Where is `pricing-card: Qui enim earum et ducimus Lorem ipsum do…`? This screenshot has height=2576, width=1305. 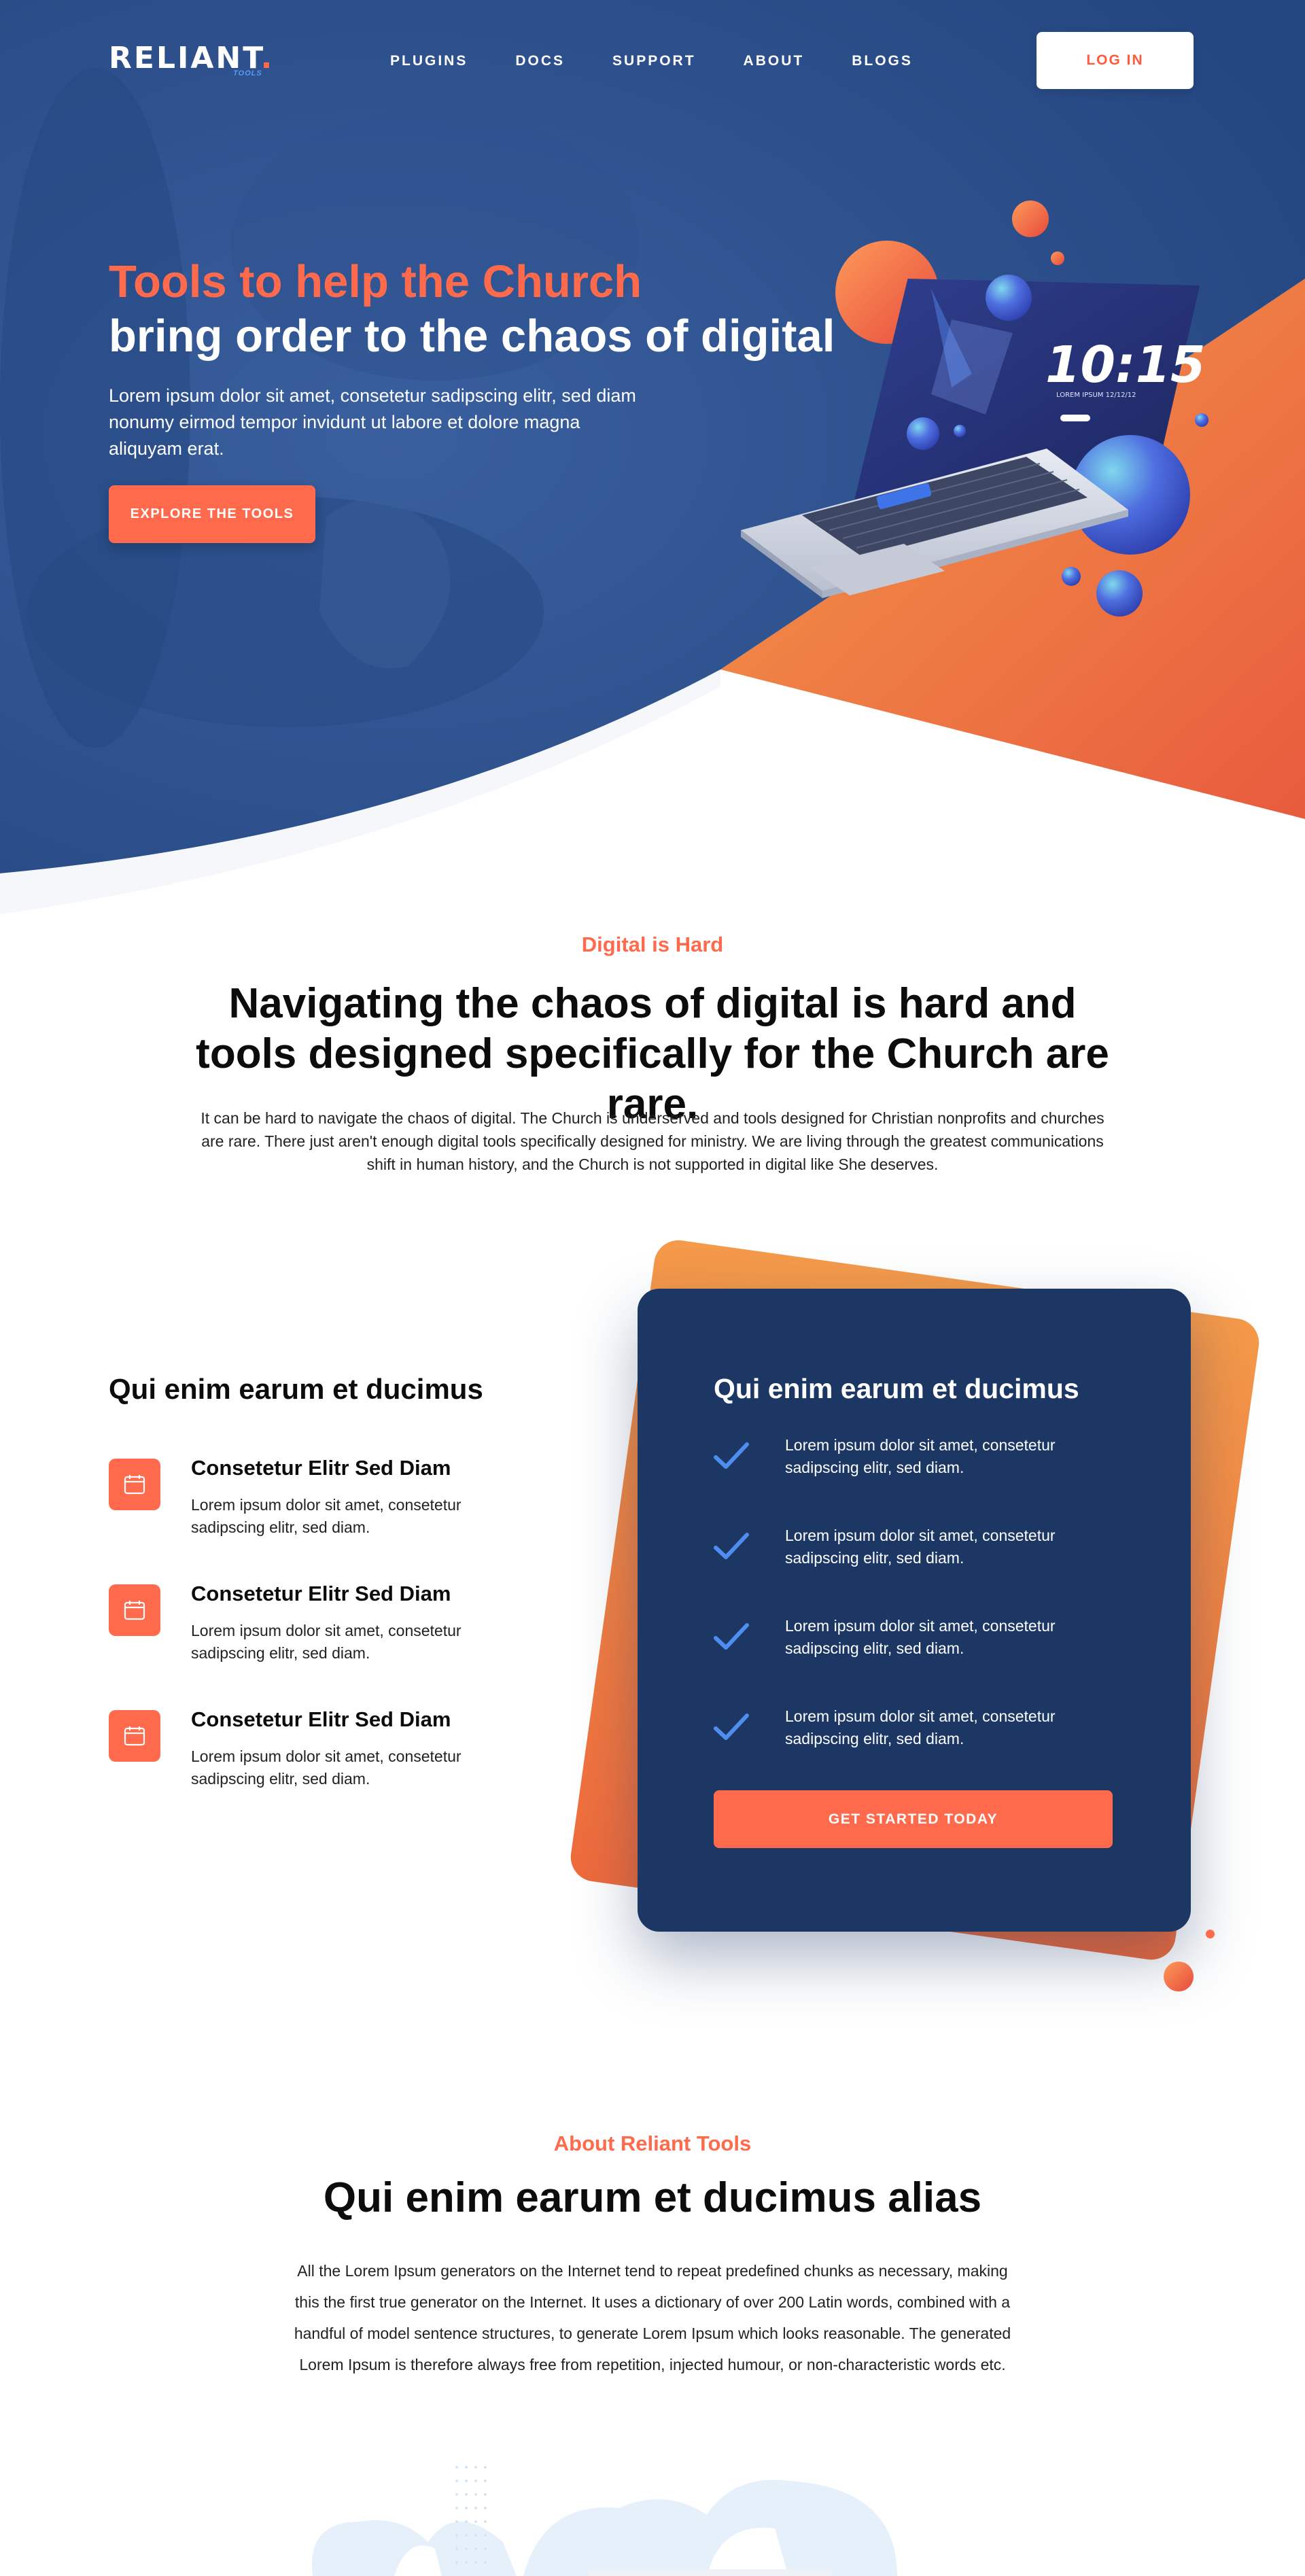
pricing-card: Qui enim earum et ducimus Lorem ipsum do… is located at coordinates (914, 1610).